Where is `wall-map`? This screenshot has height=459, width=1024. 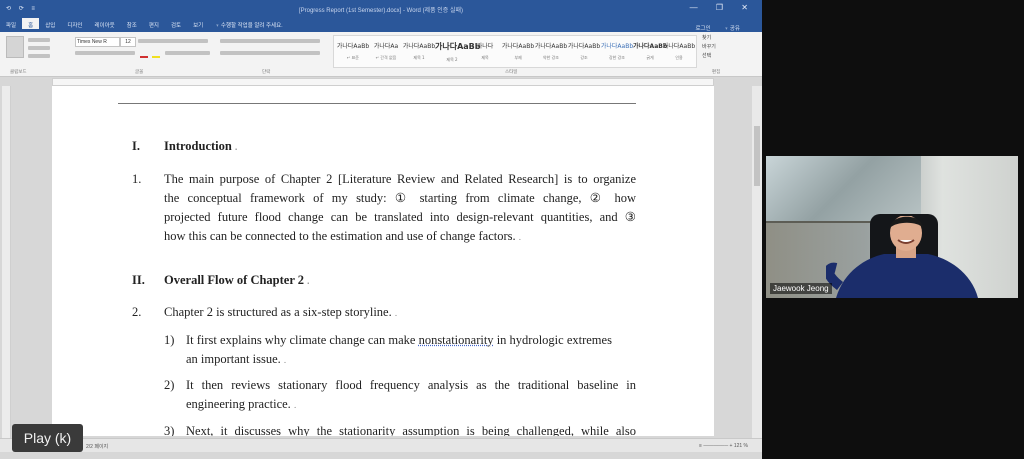 wall-map is located at coordinates (843, 189).